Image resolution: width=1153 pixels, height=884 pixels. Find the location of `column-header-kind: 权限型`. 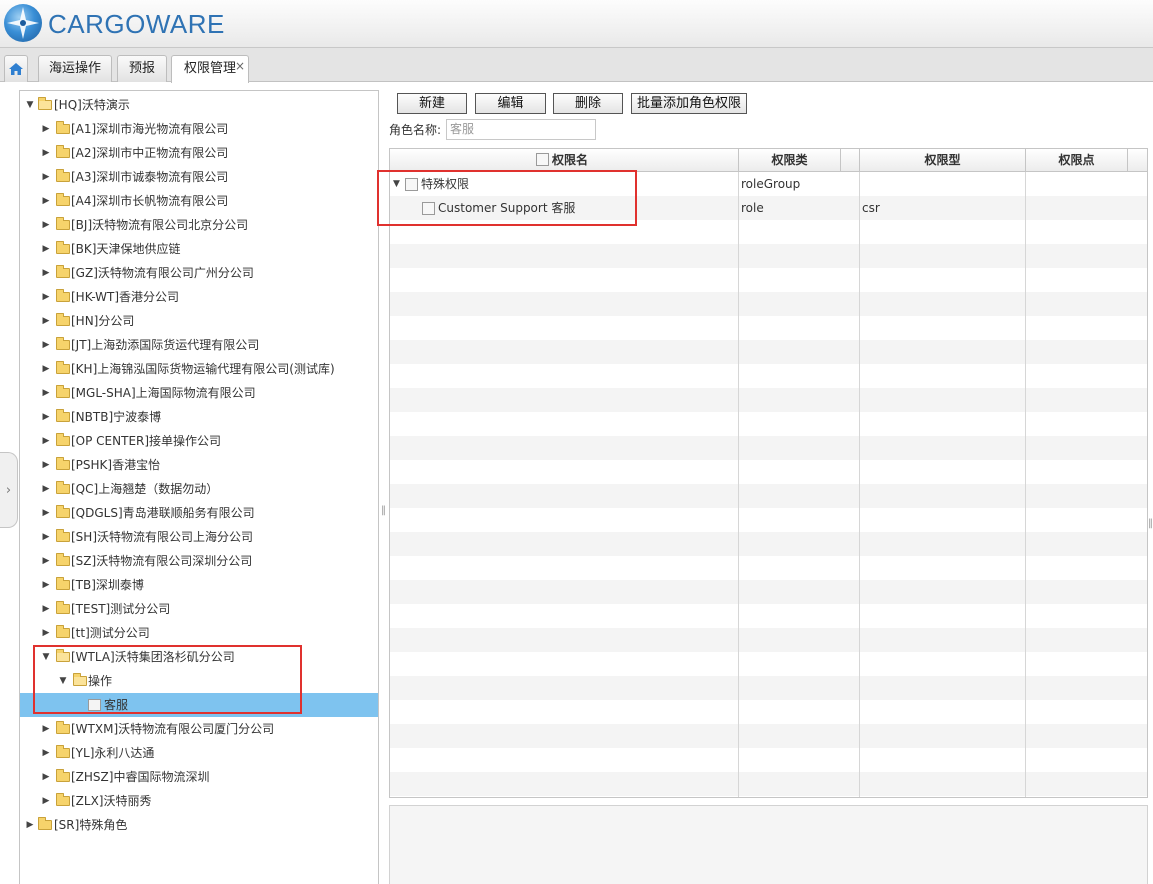

column-header-kind: 权限型 is located at coordinates (943, 160).